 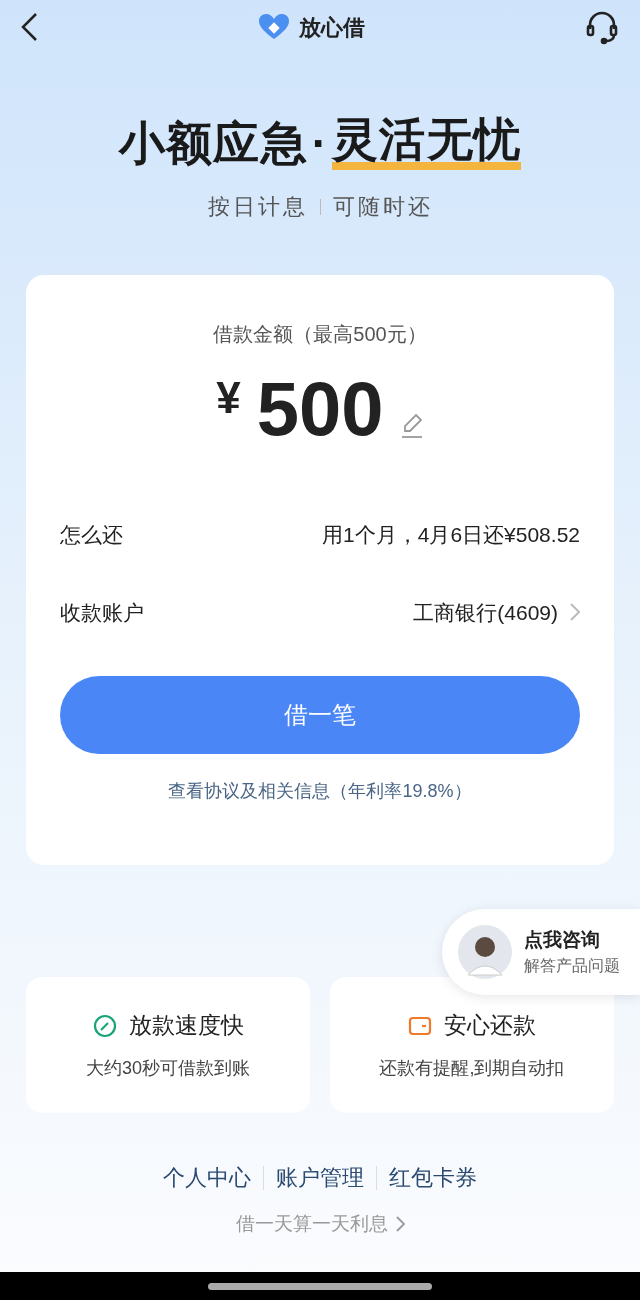 What do you see at coordinates (320, 334) in the screenshot?
I see `amount-label: 借款金额（最高500元）` at bounding box center [320, 334].